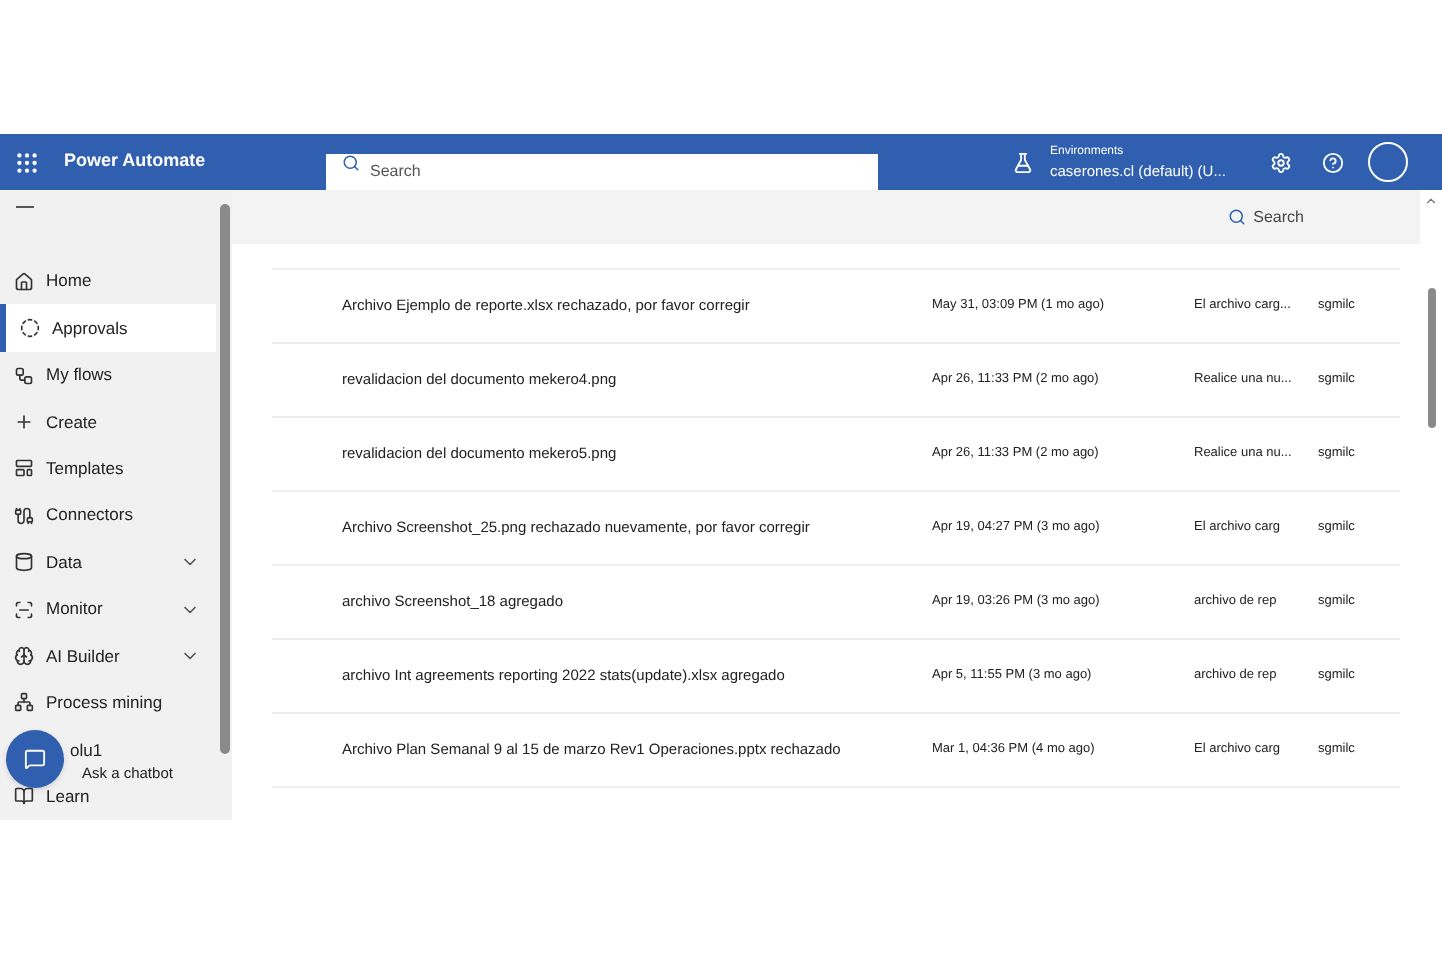 This screenshot has width=1442, height=958. Describe the element at coordinates (24, 281) in the screenshot. I see `home-icon` at that location.